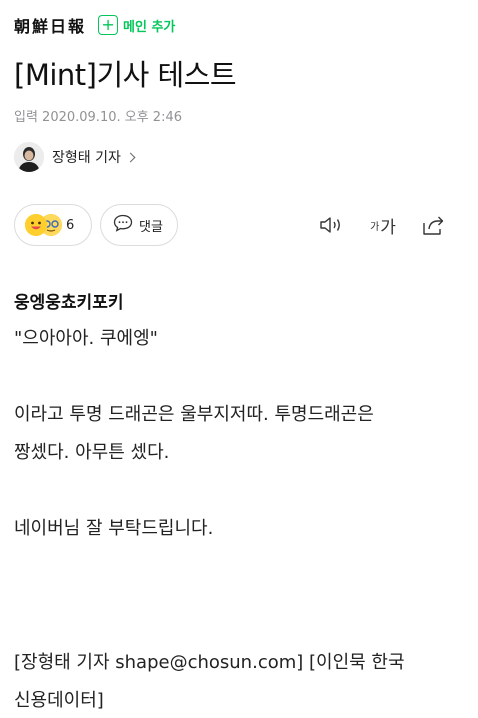 This screenshot has height=718, width=478. Describe the element at coordinates (69, 303) in the screenshot. I see `article-subhead: 웅엥웅쵸키포키` at that location.